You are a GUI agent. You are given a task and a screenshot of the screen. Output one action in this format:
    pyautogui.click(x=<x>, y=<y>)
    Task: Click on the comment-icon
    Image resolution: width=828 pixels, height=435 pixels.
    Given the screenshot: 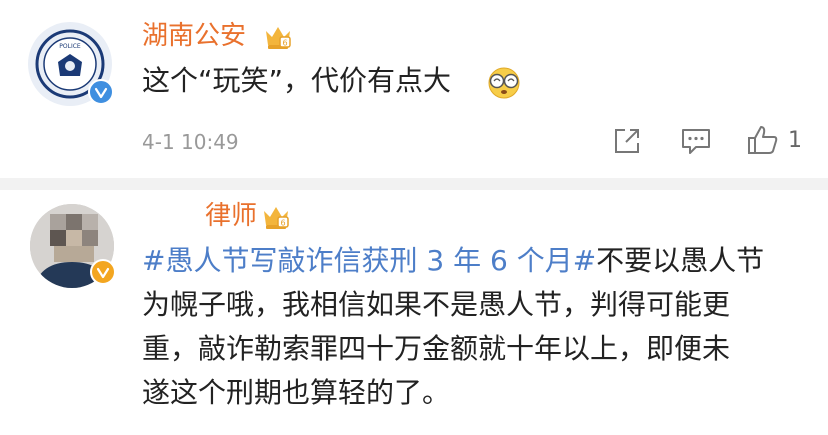 What is the action you would take?
    pyautogui.click(x=696, y=141)
    